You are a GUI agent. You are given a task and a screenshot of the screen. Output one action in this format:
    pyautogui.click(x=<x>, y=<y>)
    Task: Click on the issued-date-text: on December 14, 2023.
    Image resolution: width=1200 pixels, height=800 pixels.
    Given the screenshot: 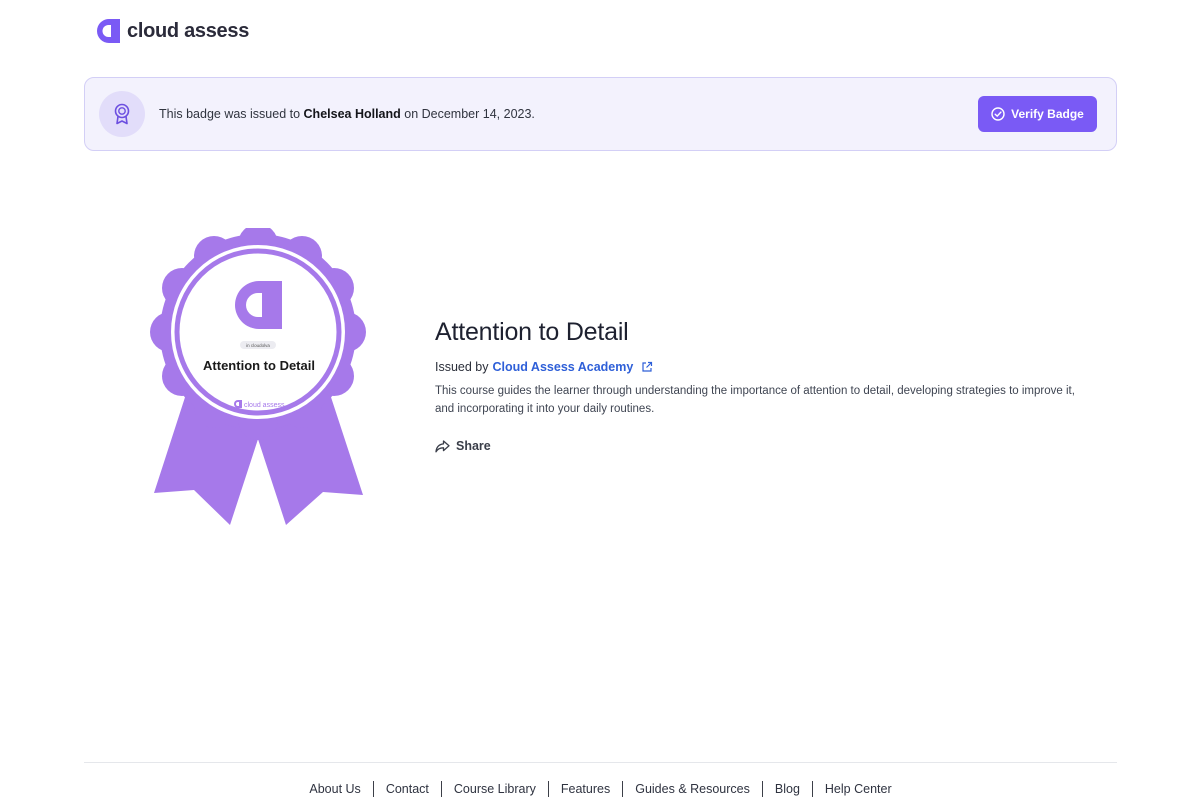 What is the action you would take?
    pyautogui.click(x=467, y=114)
    